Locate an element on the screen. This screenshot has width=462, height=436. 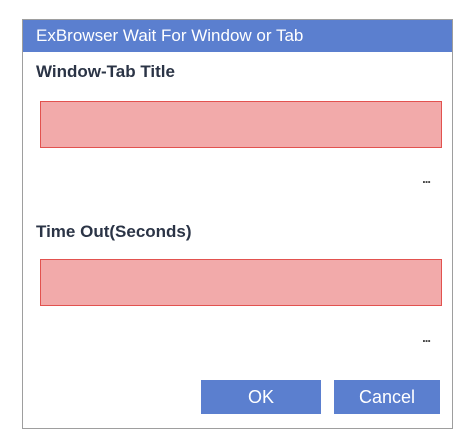
ok-button: OK is located at coordinates (261, 397).